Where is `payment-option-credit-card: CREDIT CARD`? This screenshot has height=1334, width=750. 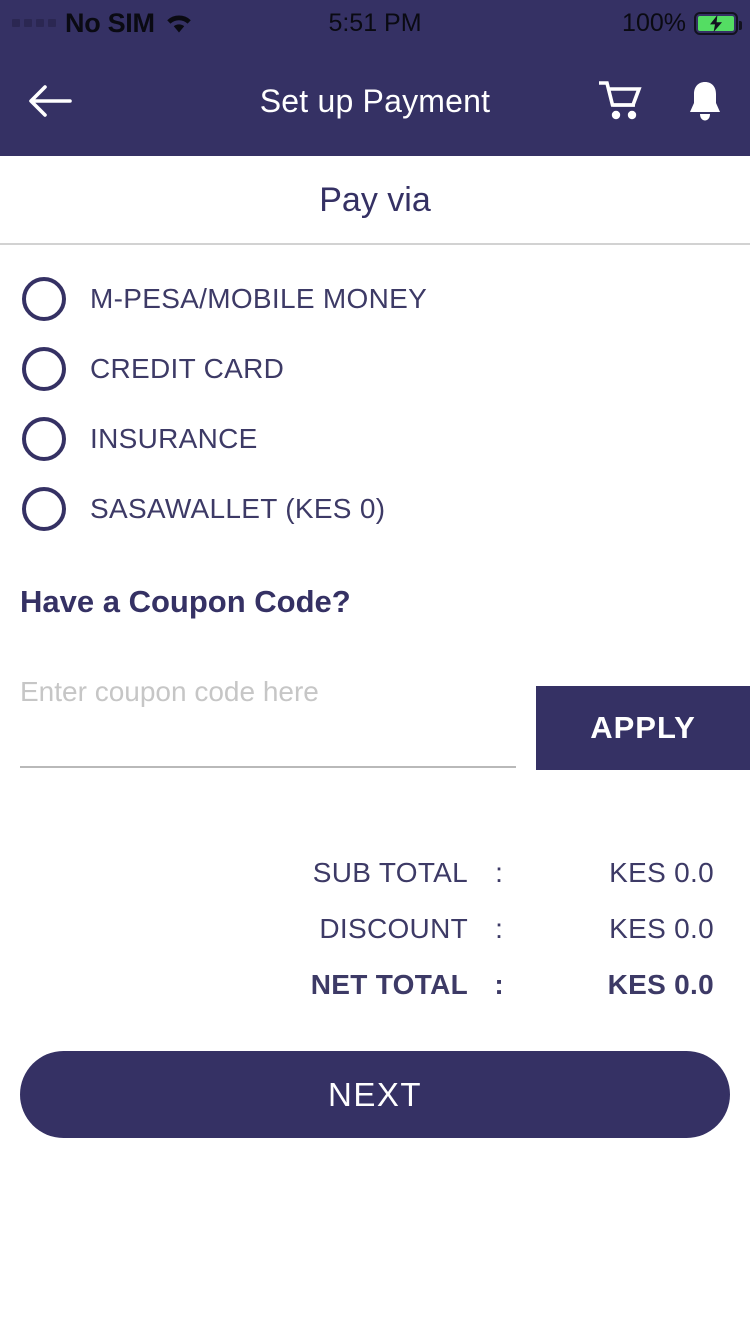
payment-option-credit-card: CREDIT CARD is located at coordinates (375, 369).